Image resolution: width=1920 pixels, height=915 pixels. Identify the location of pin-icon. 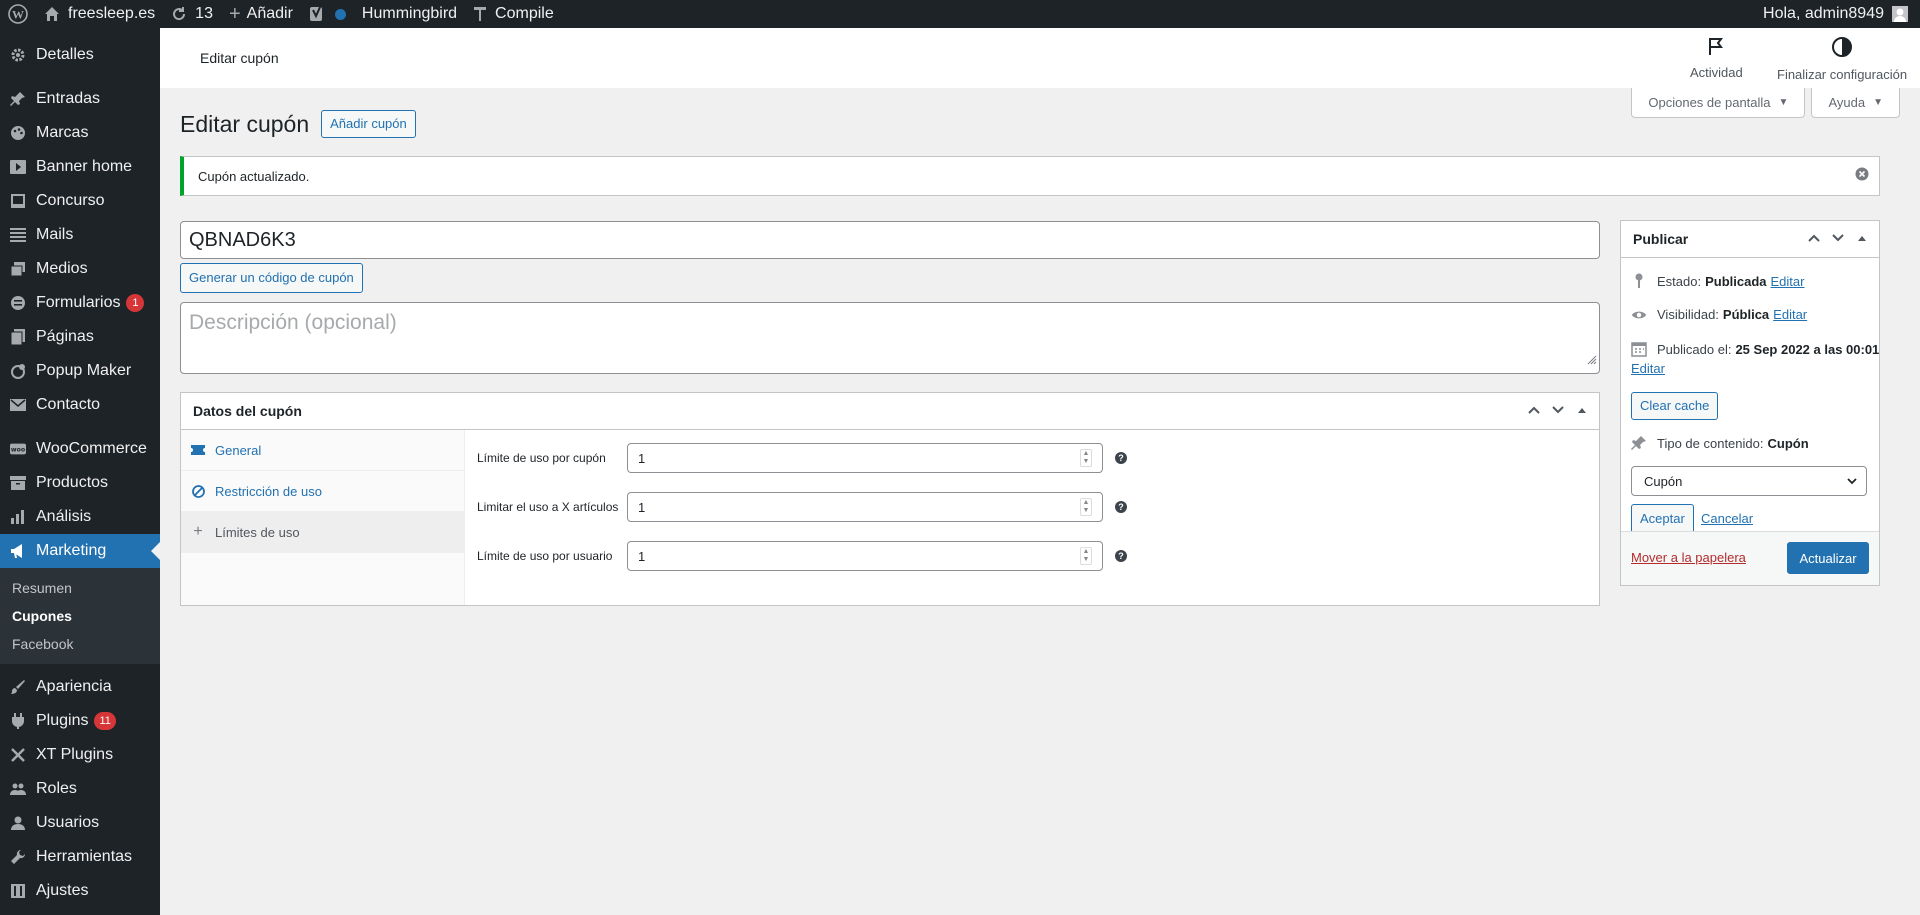
(1639, 443).